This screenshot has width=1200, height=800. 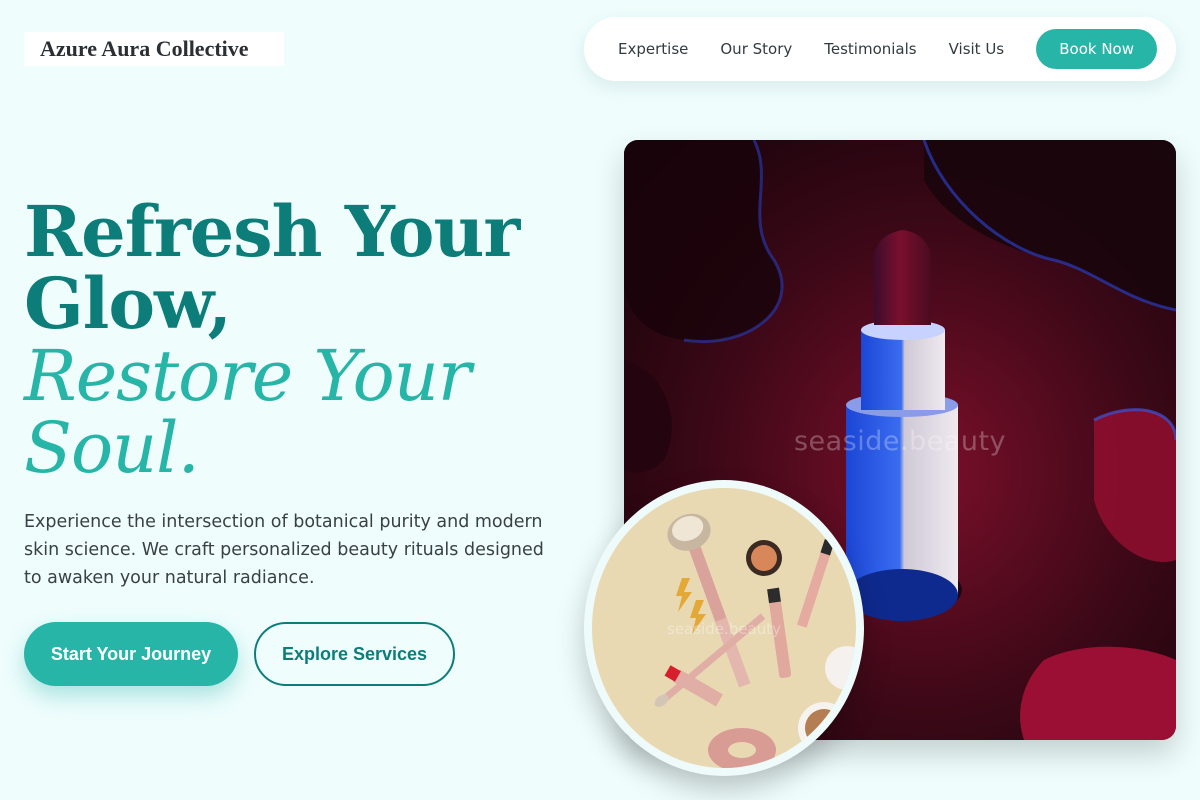 I want to click on image-watermark: seaside.beauty, so click(x=900, y=441).